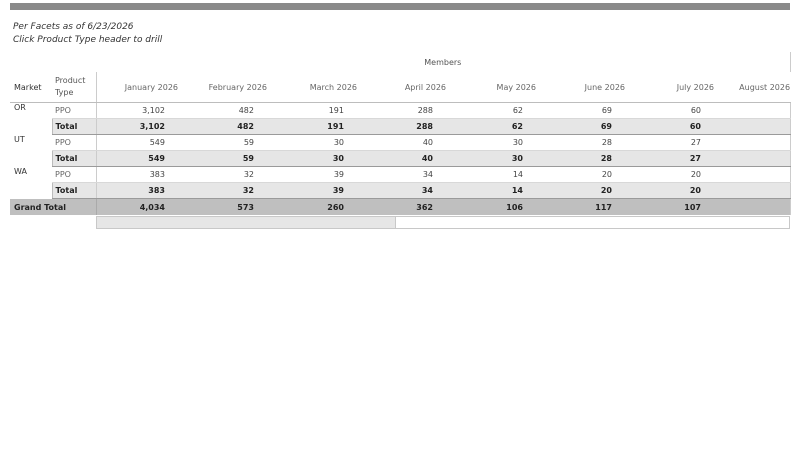  What do you see at coordinates (88, 40) in the screenshot?
I see `drill-instruction-caption: Click Product Type header to drill` at bounding box center [88, 40].